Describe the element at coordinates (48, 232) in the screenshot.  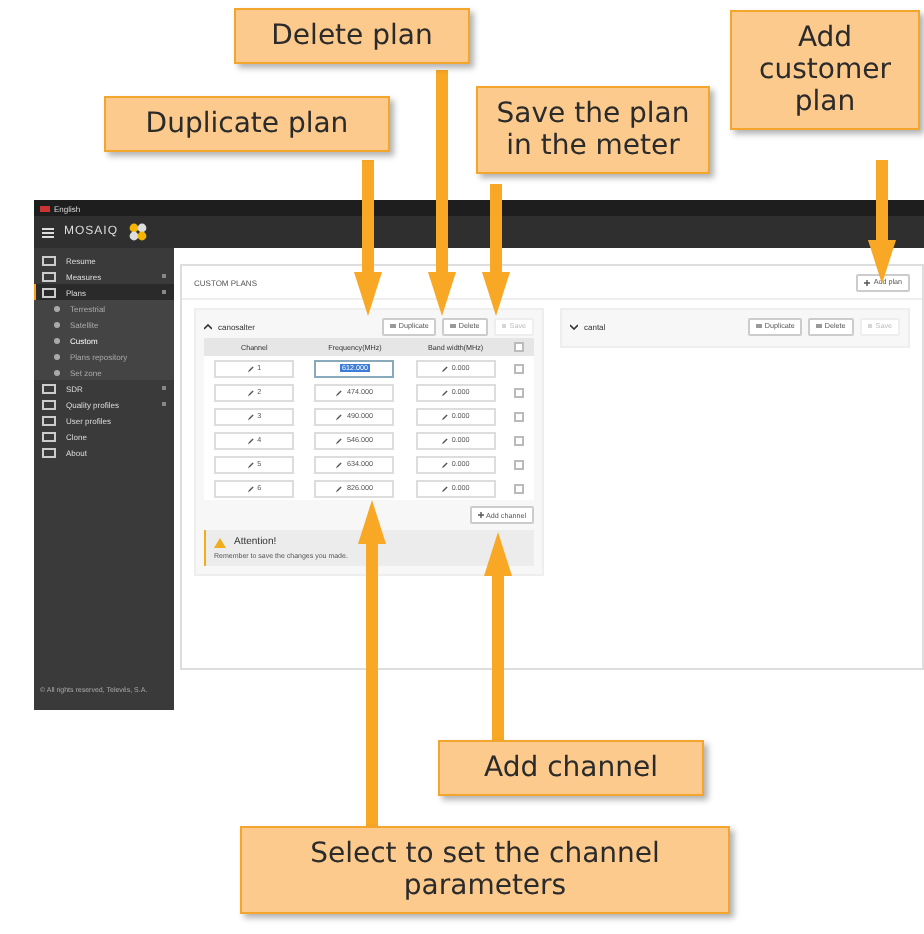
I see `menu-icon` at that location.